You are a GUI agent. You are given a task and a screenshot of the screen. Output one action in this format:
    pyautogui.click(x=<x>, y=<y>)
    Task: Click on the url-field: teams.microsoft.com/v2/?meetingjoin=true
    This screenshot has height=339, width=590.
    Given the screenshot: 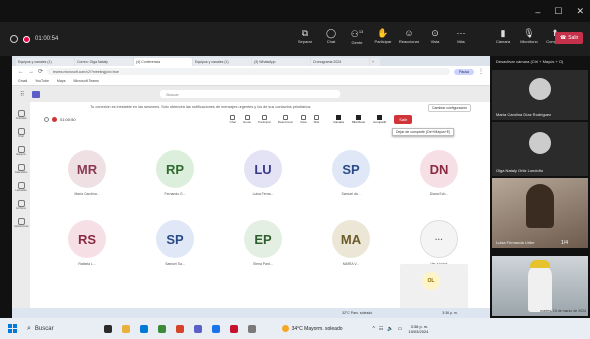 What is the action you would take?
    pyautogui.click(x=249, y=71)
    